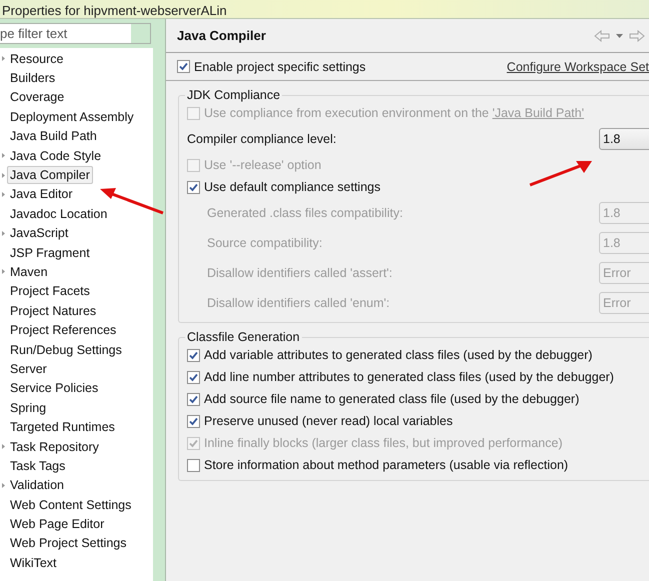 The width and height of the screenshot is (649, 581). I want to click on group-title: JDK Compliance, so click(233, 95).